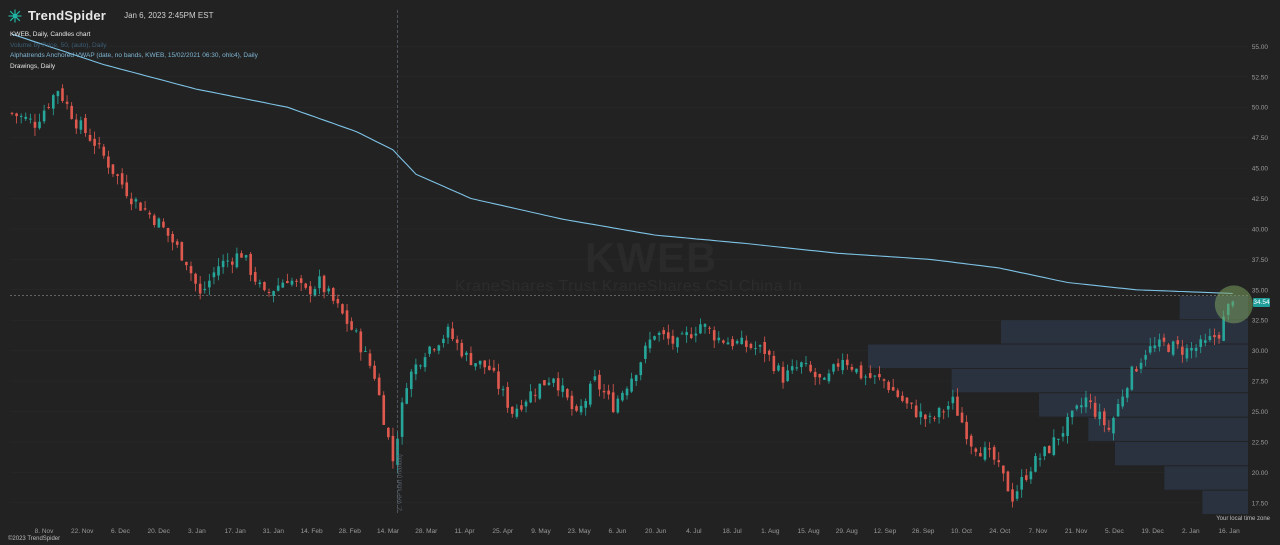 Image resolution: width=1280 pixels, height=545 pixels. Describe the element at coordinates (134, 46) in the screenshot. I see `legend-volume-profile: Volume by Price, 50, (auto), Daily` at that location.